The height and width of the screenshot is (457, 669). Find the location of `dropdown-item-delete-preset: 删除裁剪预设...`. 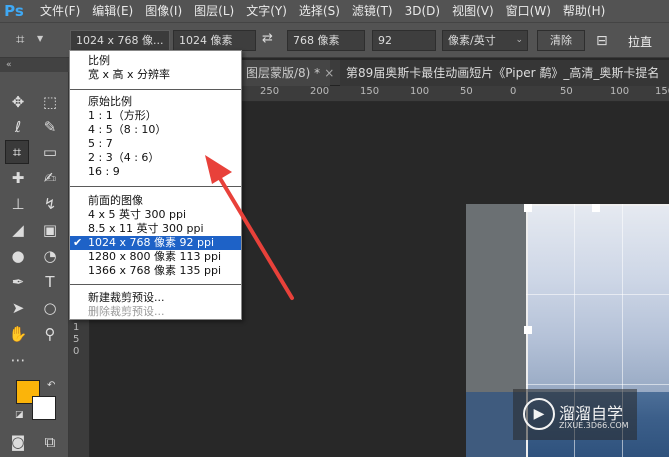

dropdown-item-delete-preset: 删除裁剪预设... is located at coordinates (126, 311).